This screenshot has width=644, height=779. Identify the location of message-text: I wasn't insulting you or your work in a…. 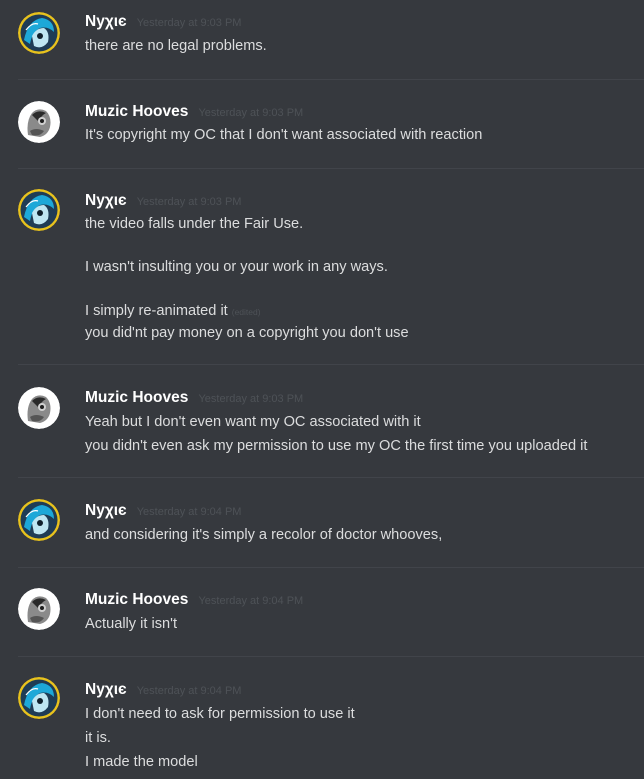
(236, 267).